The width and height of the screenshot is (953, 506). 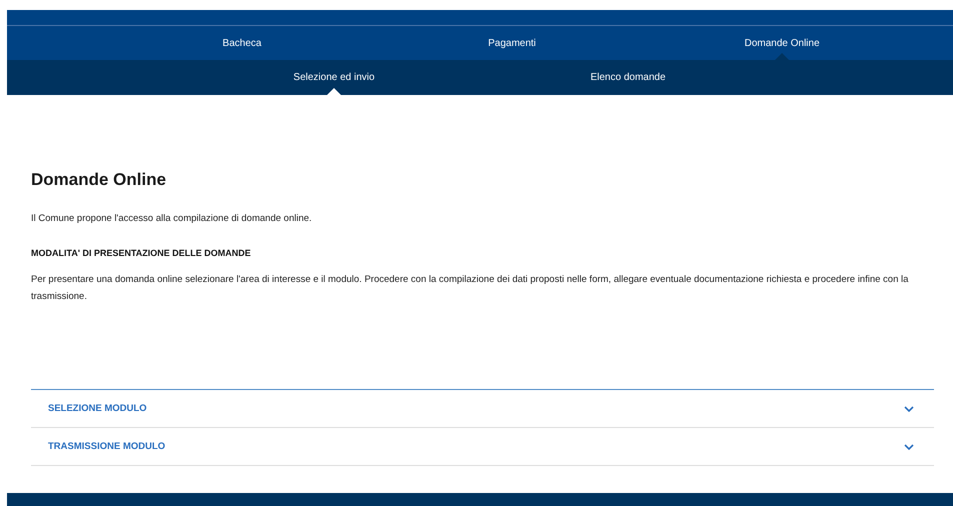 What do you see at coordinates (628, 77) in the screenshot?
I see `nav-tab: Elenco domande` at bounding box center [628, 77].